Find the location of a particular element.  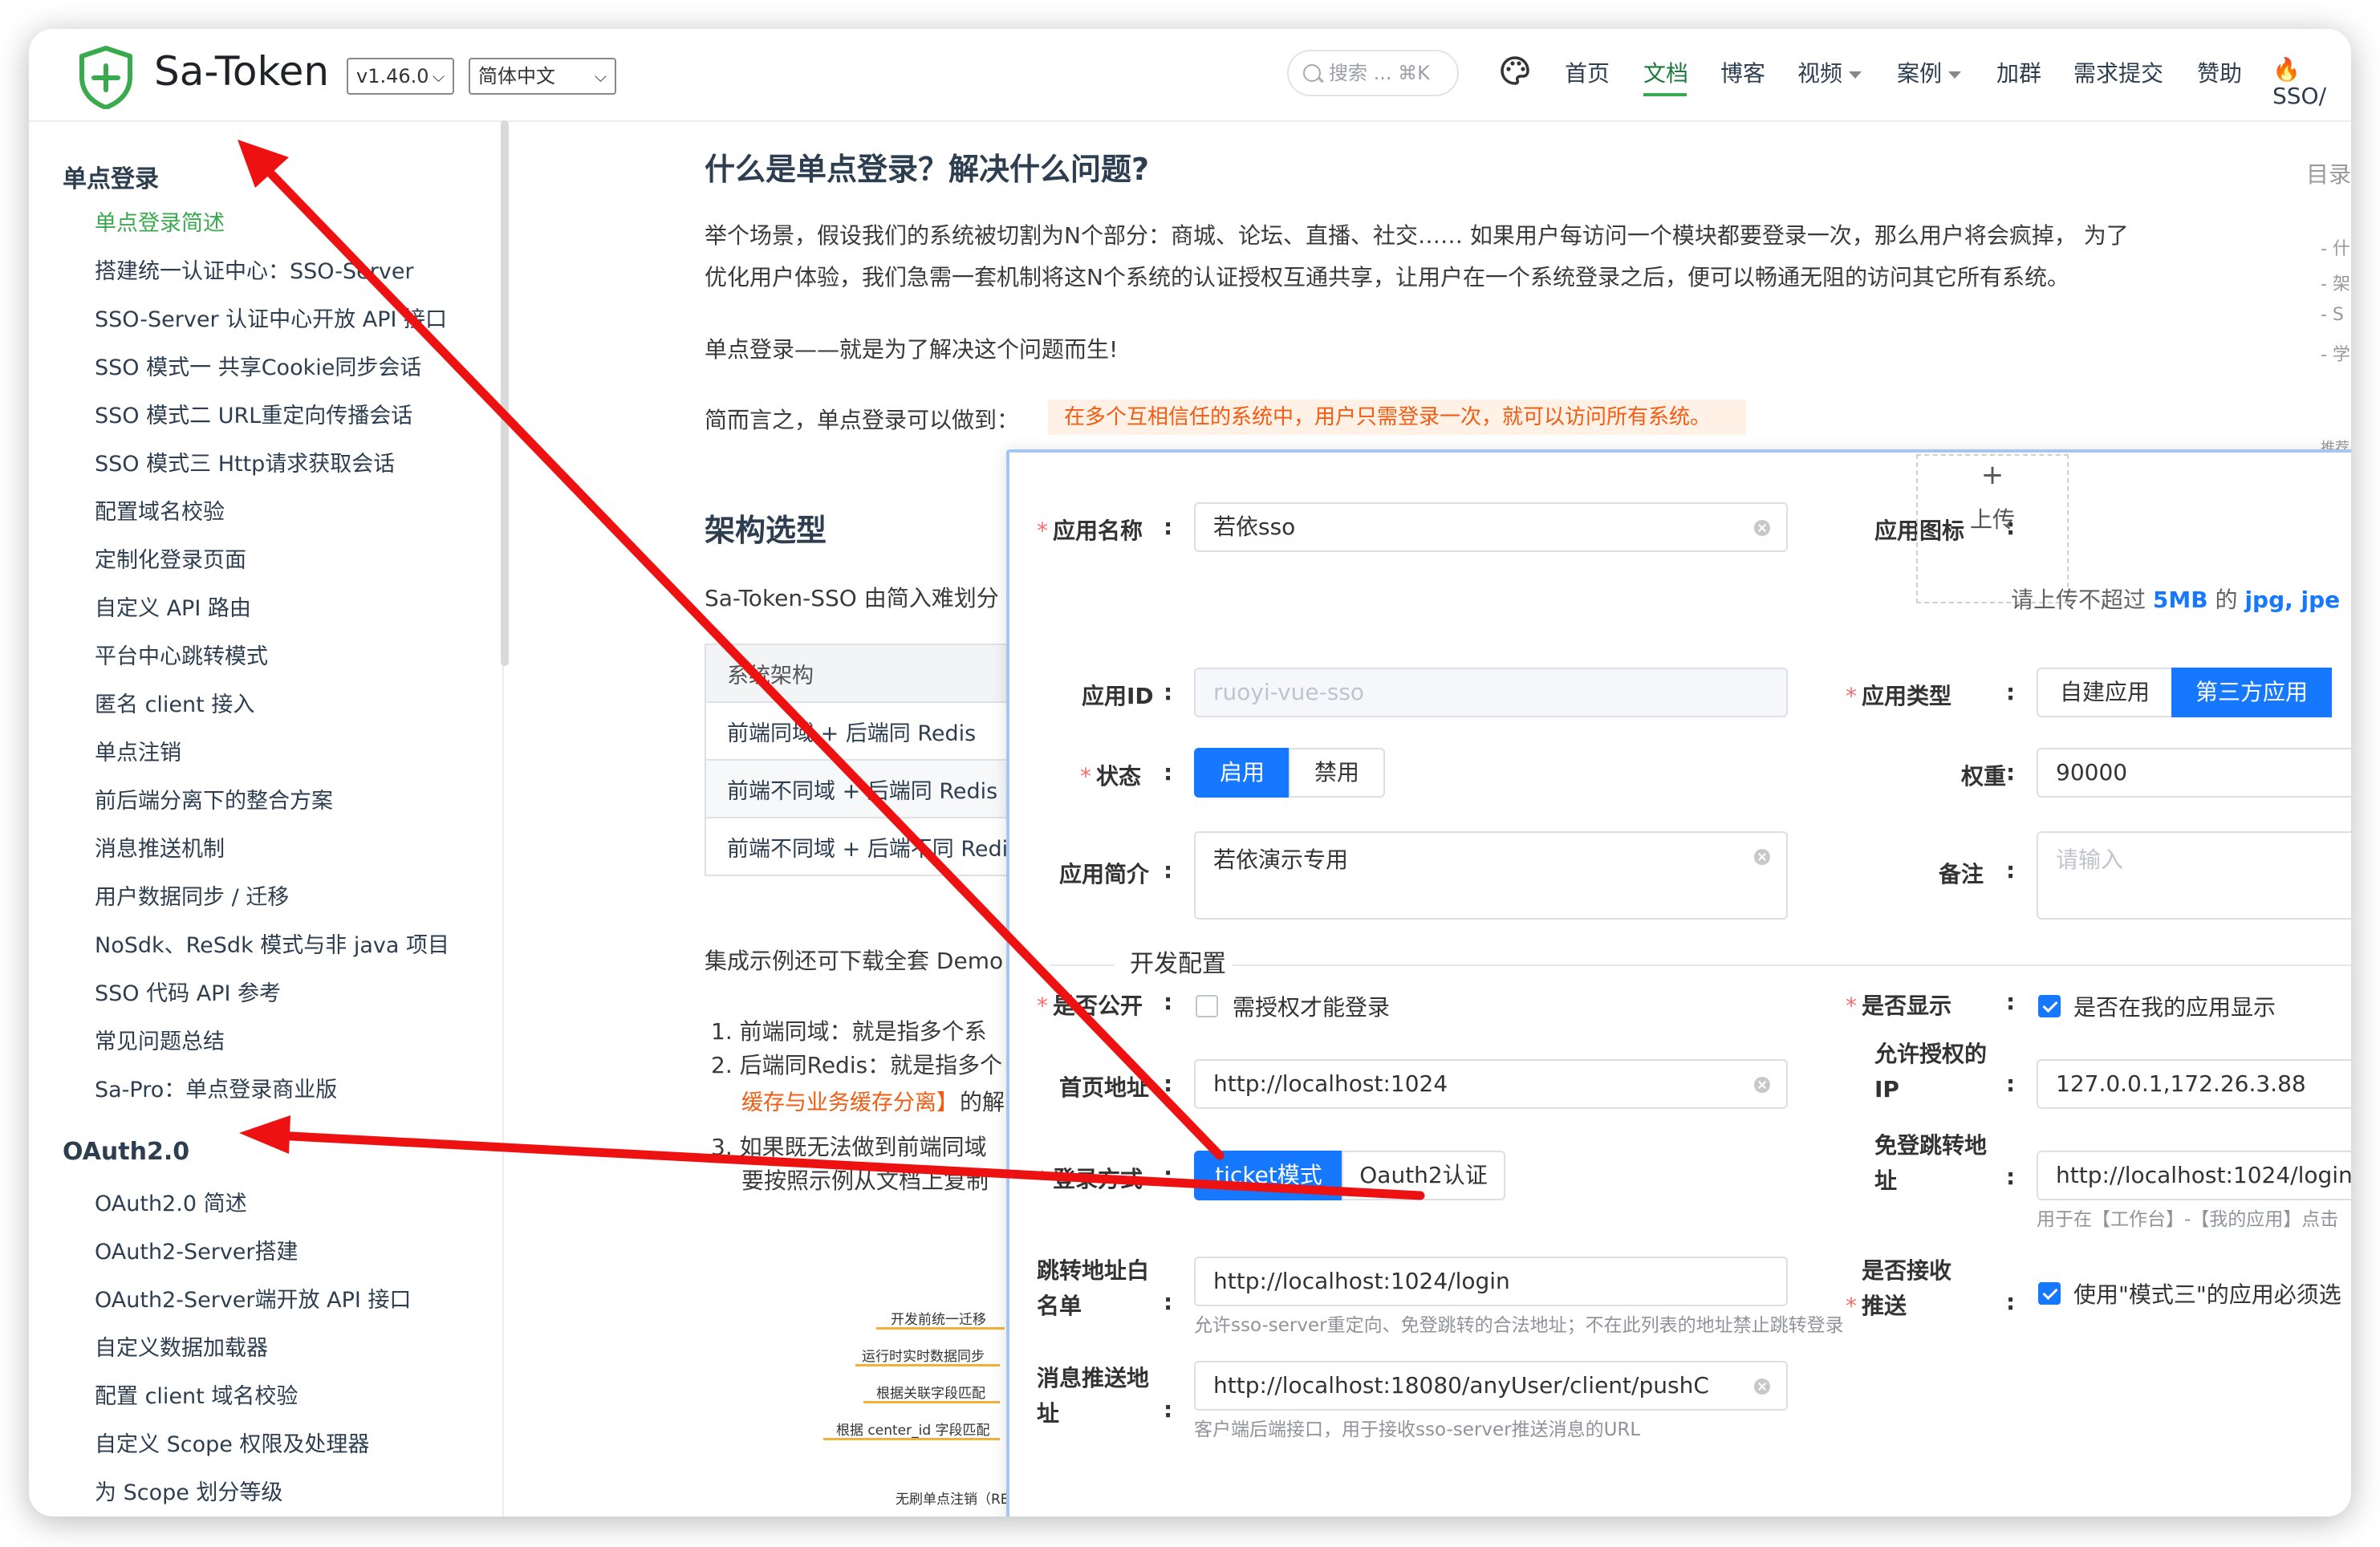

nav-home: 首页 is located at coordinates (1587, 72).